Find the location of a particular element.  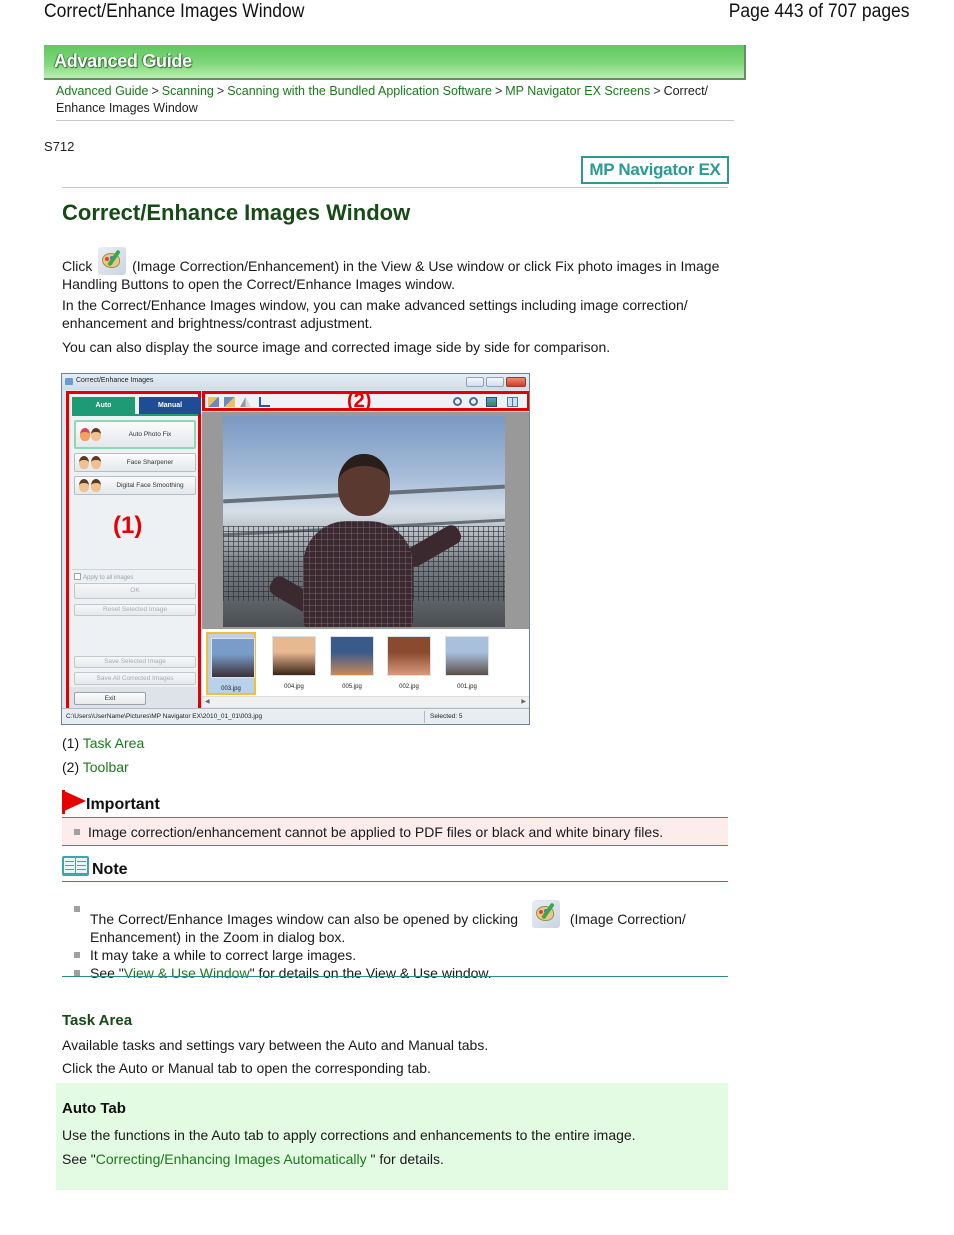

zoom-in-icon is located at coordinates (457, 401).